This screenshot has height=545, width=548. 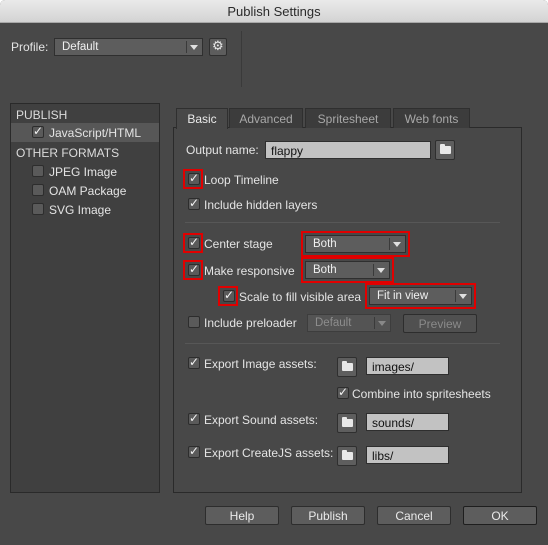 I want to click on tab-label: Basic, so click(x=202, y=119).